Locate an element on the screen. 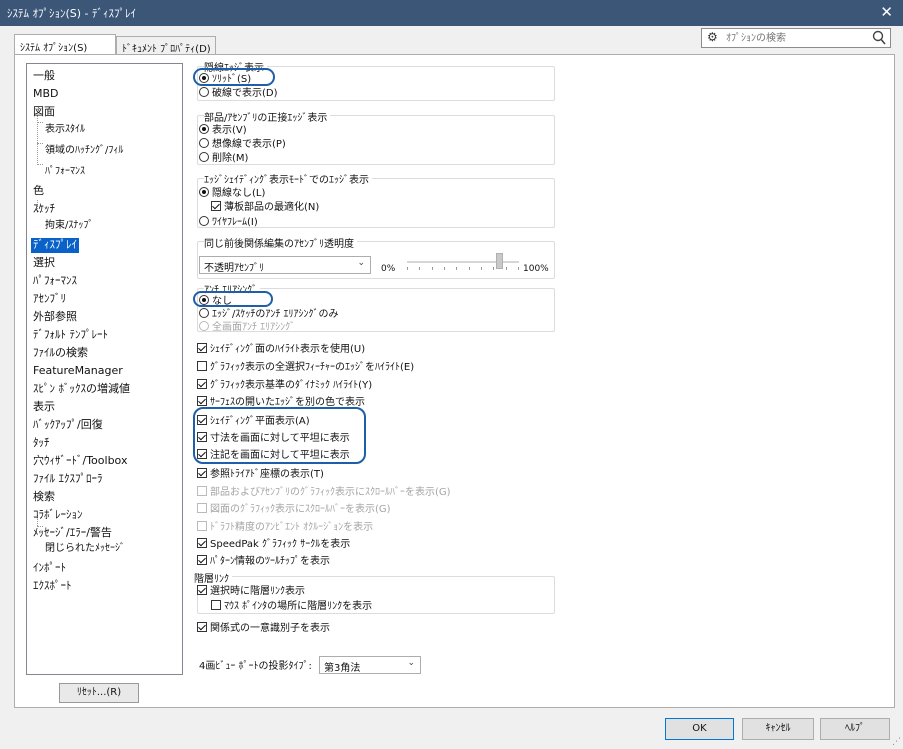  reset-button: ﾘｾｯﾄ...(R) is located at coordinates (99, 693).